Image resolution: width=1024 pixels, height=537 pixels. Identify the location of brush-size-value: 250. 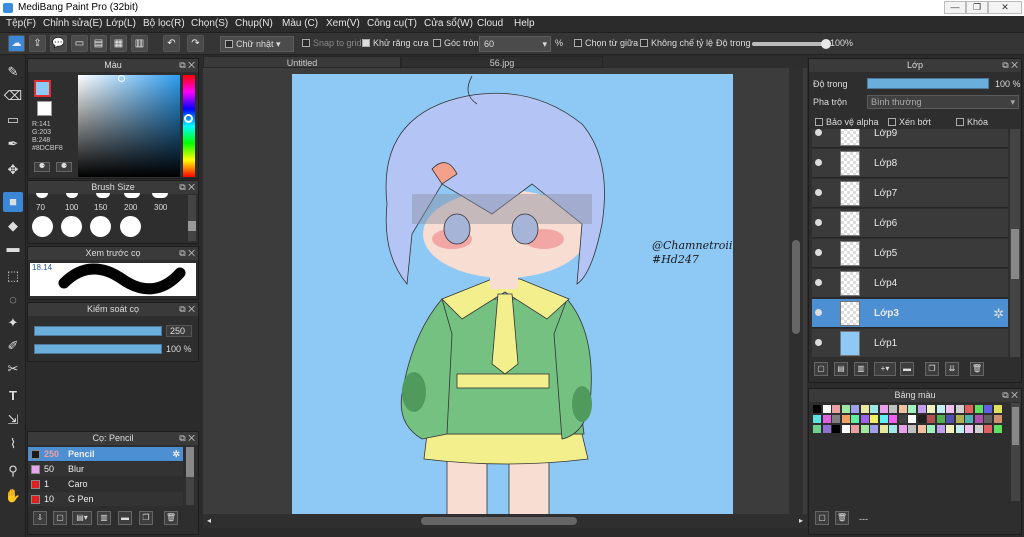
(179, 331).